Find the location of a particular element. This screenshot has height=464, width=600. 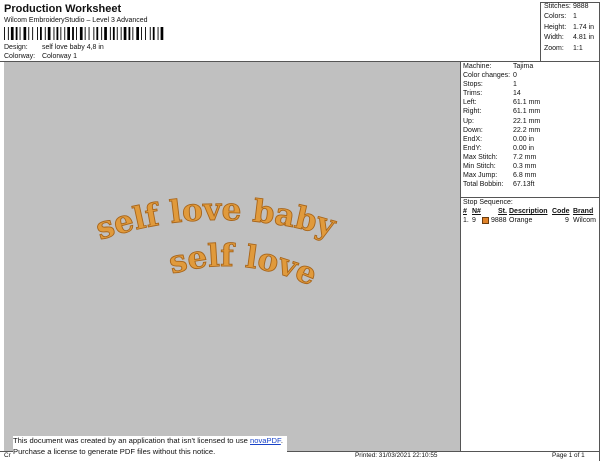

stat-height: Height: 1.74 in is located at coordinates (569, 27).